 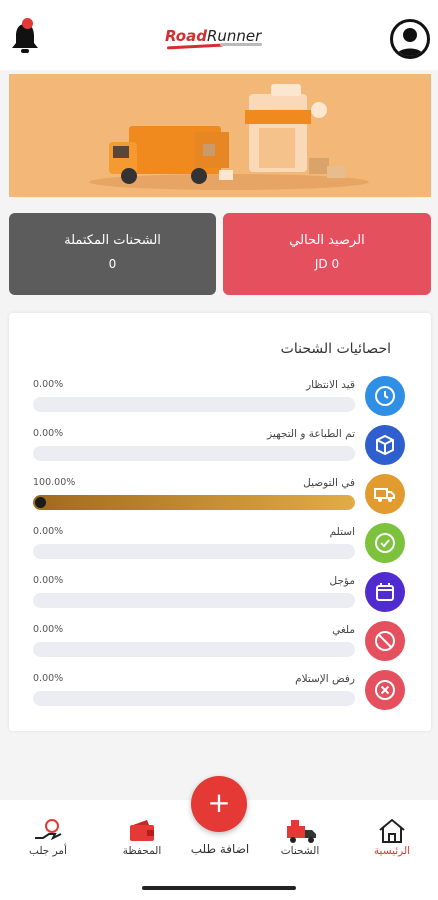 I want to click on add-order-button: +, so click(x=219, y=804).